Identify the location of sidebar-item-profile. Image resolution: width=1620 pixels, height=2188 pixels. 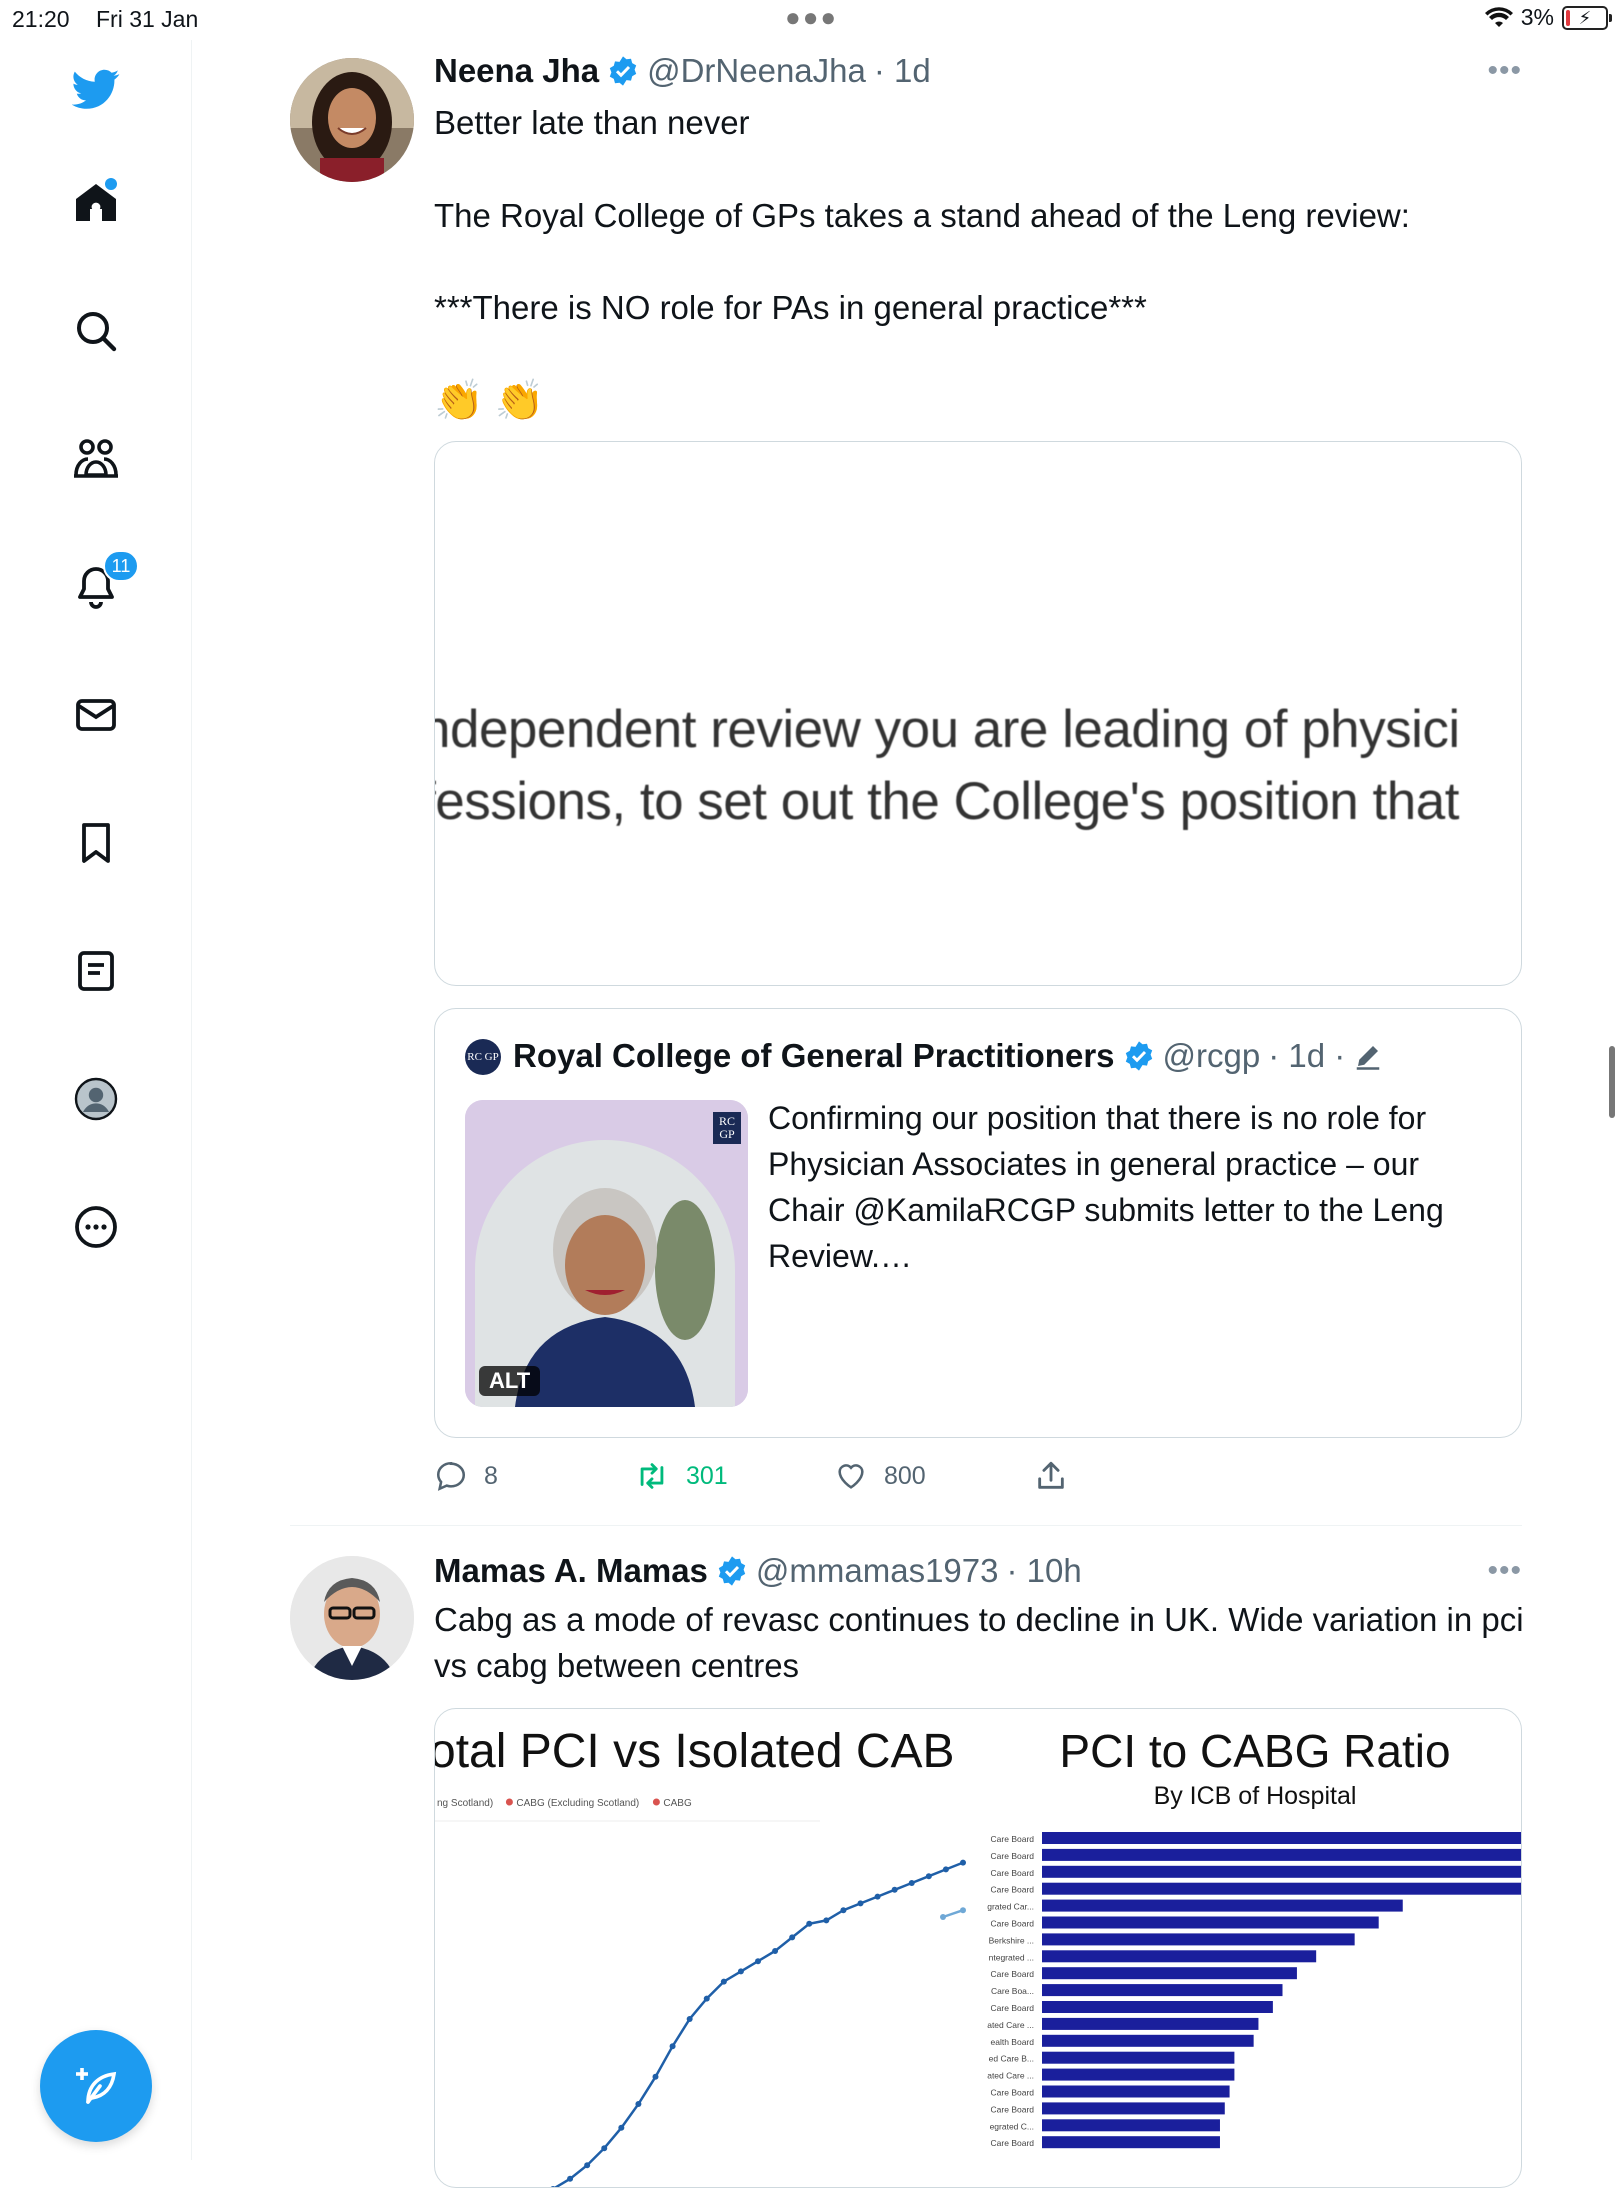
(96, 1099).